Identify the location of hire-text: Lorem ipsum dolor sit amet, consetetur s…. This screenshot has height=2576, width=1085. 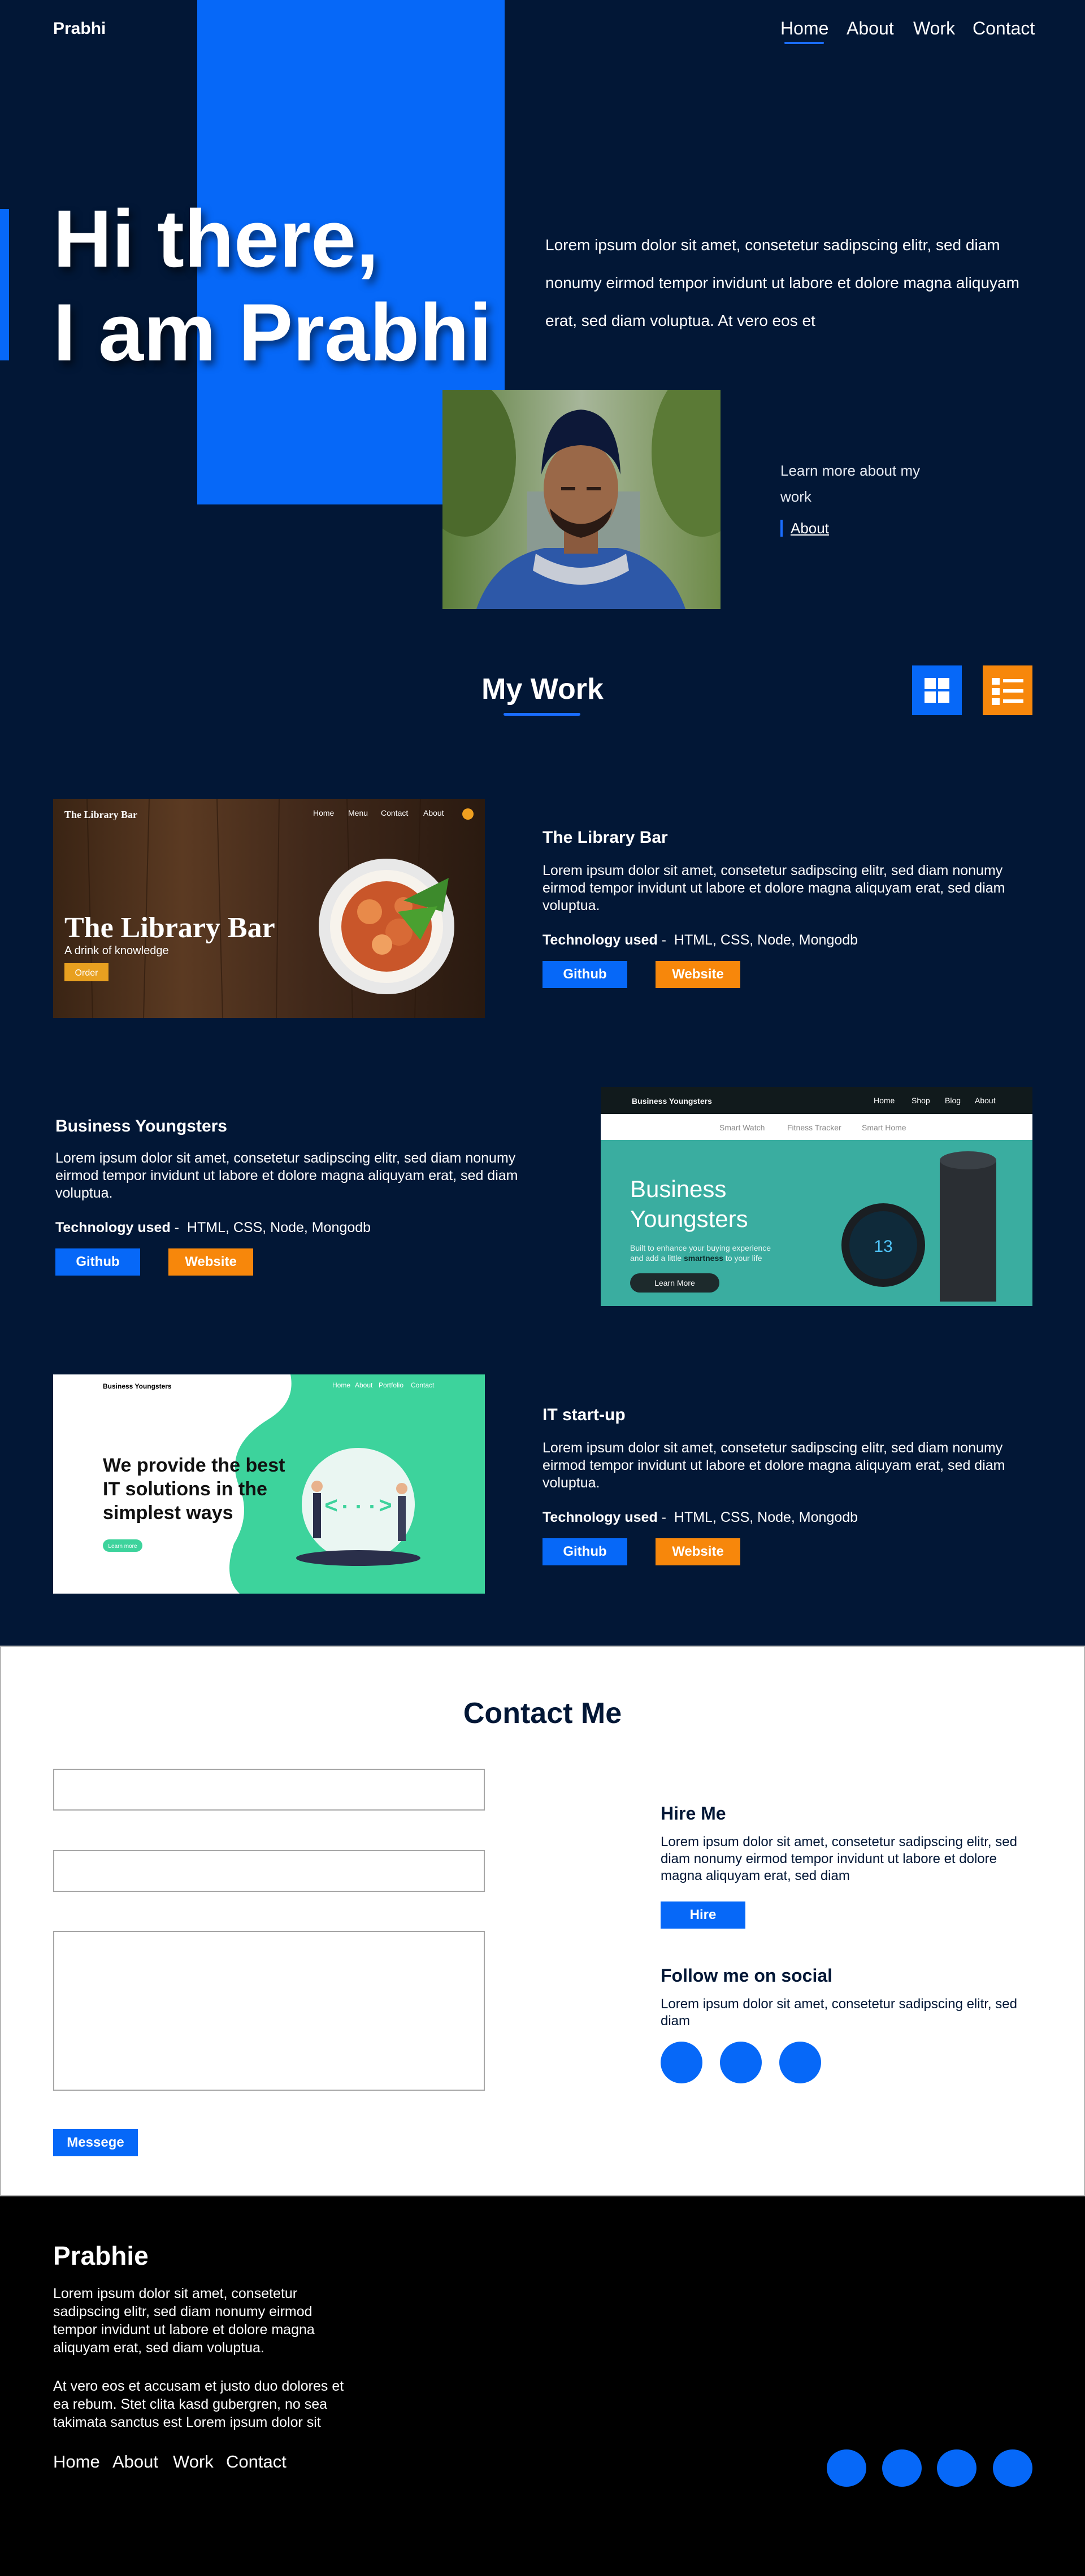
(839, 1858).